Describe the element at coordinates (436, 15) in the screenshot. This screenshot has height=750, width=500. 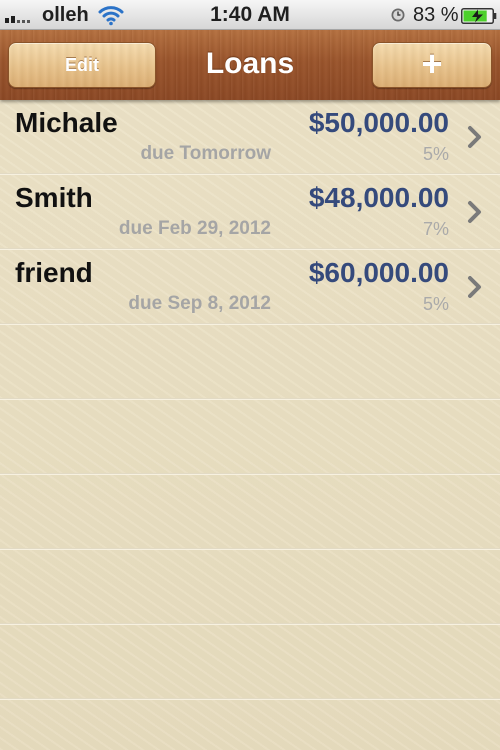
I see `battery-percent: 83 %` at that location.